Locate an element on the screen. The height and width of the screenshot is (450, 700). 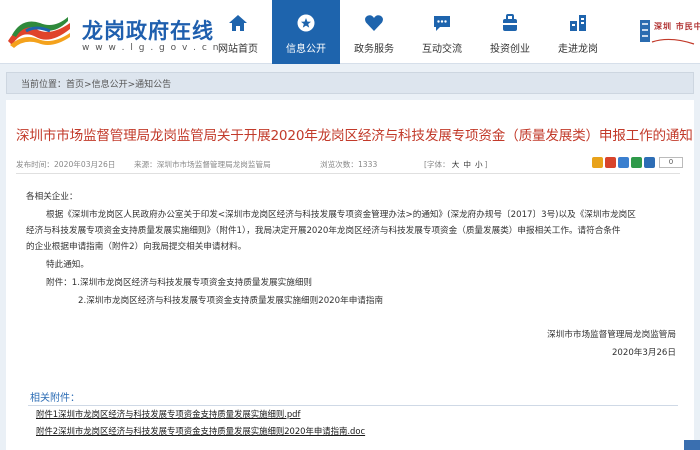
attachment-link-1: 附件1深圳市龙岗区经济与科技发展专项资金支持质量发展实施细则.pdf is located at coordinates (168, 414).